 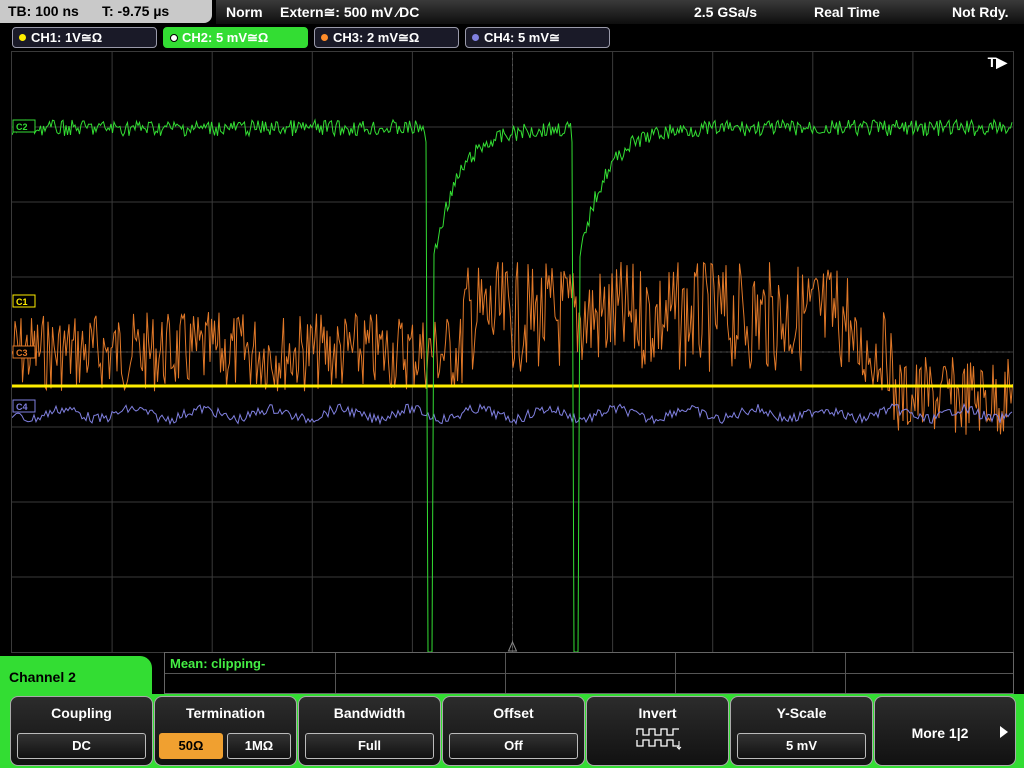 What do you see at coordinates (801, 746) in the screenshot?
I see `yscale-value: 5 mV` at bounding box center [801, 746].